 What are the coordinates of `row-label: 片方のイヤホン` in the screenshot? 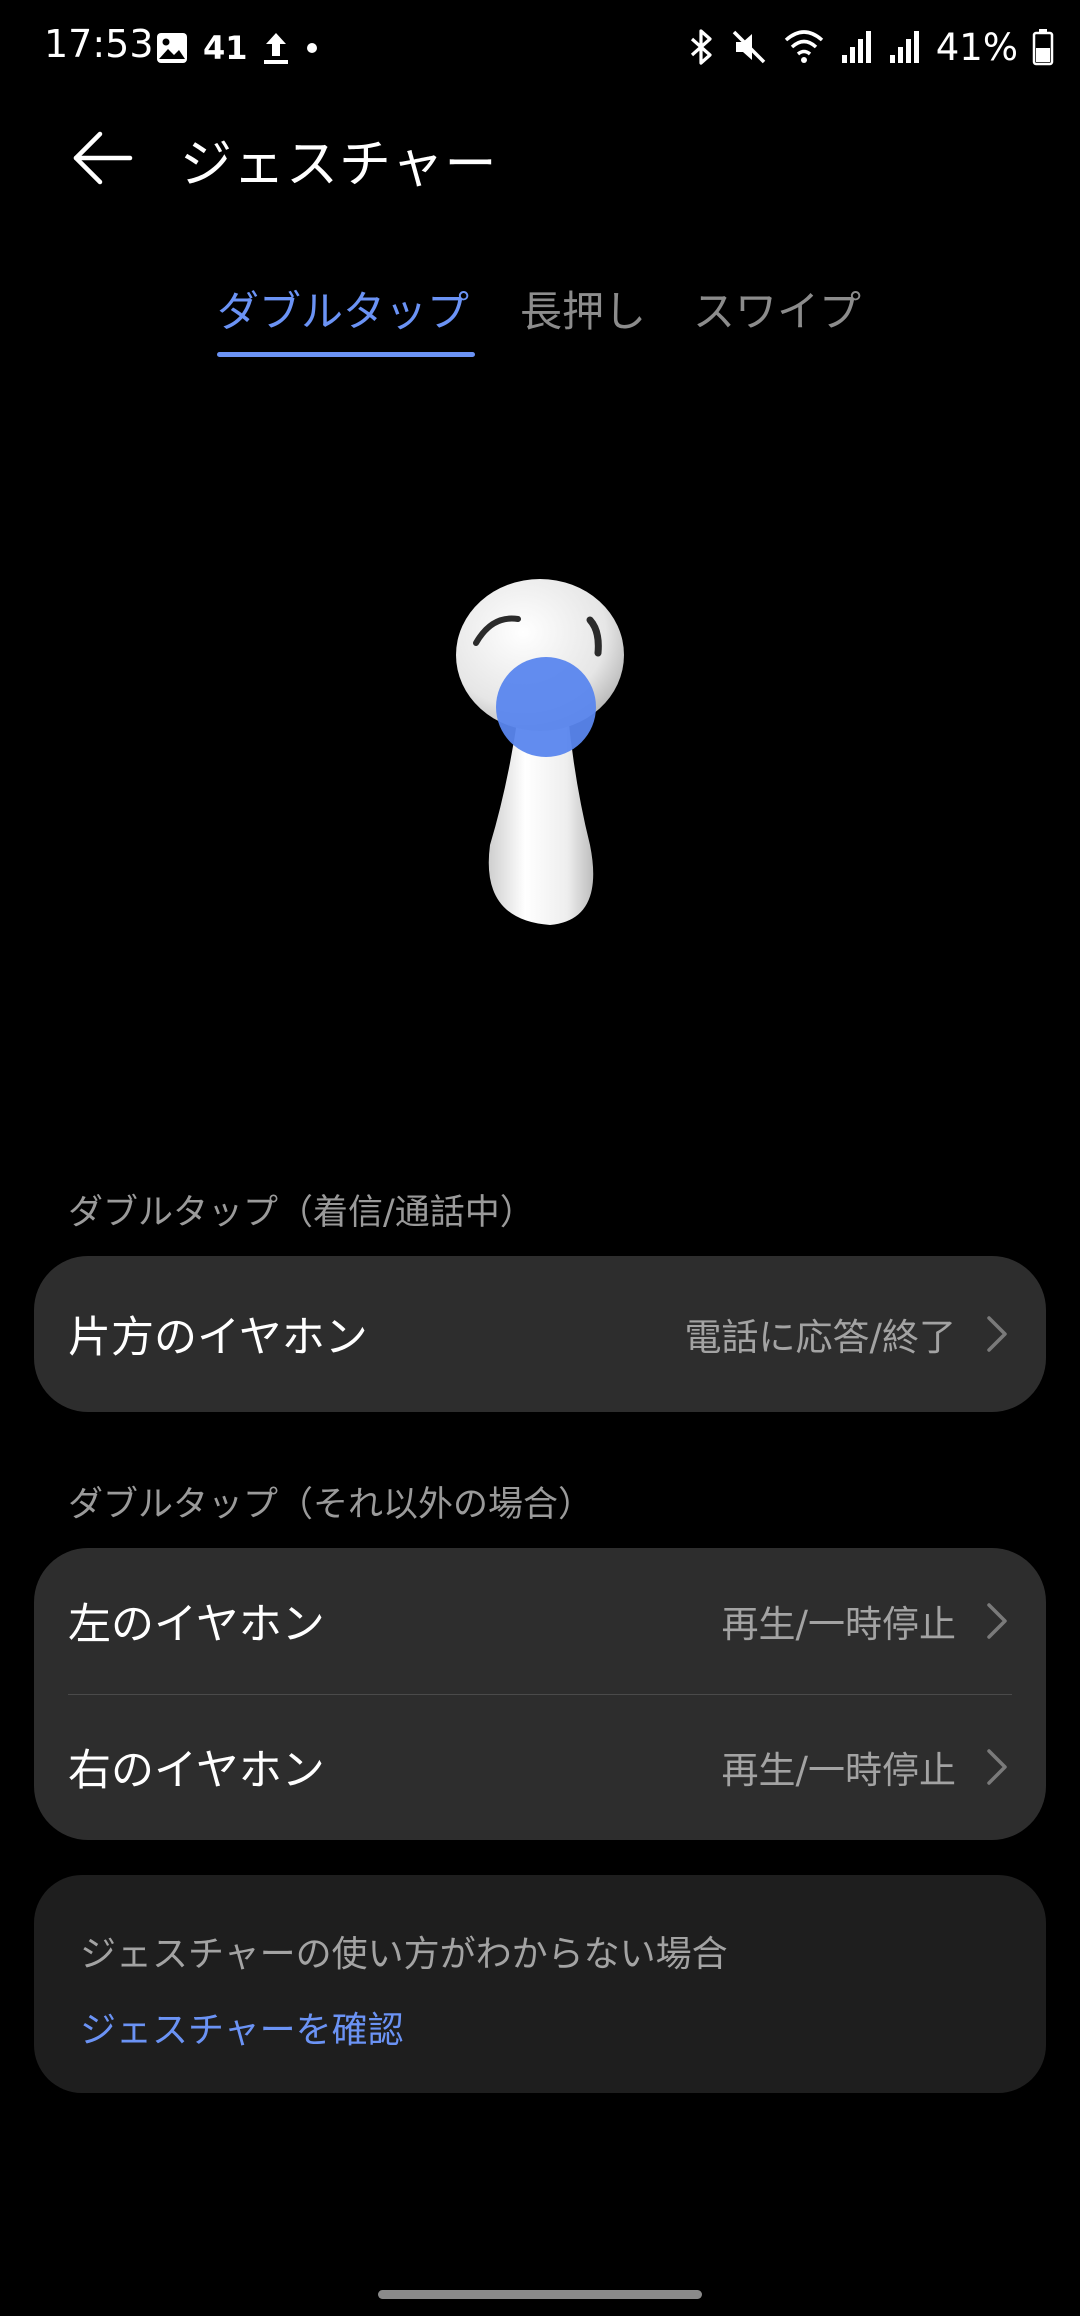 It's located at (218, 1338).